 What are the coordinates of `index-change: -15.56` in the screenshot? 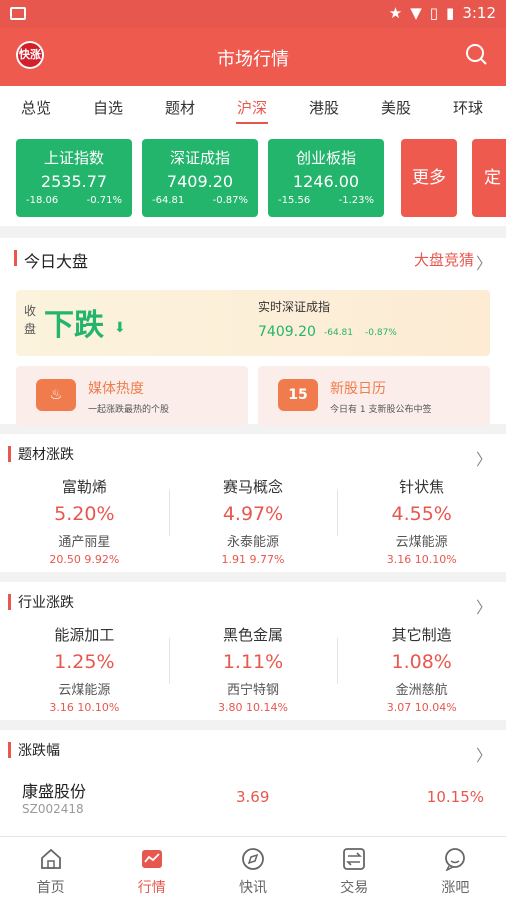 It's located at (294, 200).